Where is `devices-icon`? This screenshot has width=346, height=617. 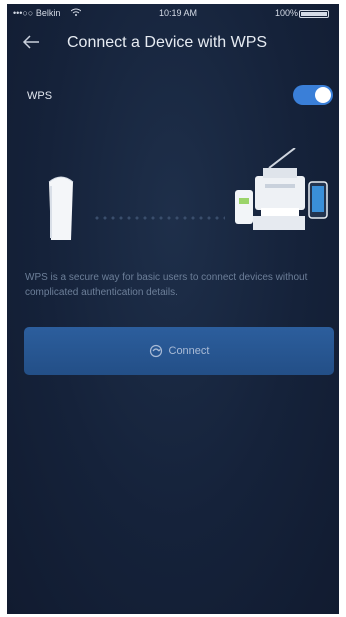 devices-icon is located at coordinates (281, 189).